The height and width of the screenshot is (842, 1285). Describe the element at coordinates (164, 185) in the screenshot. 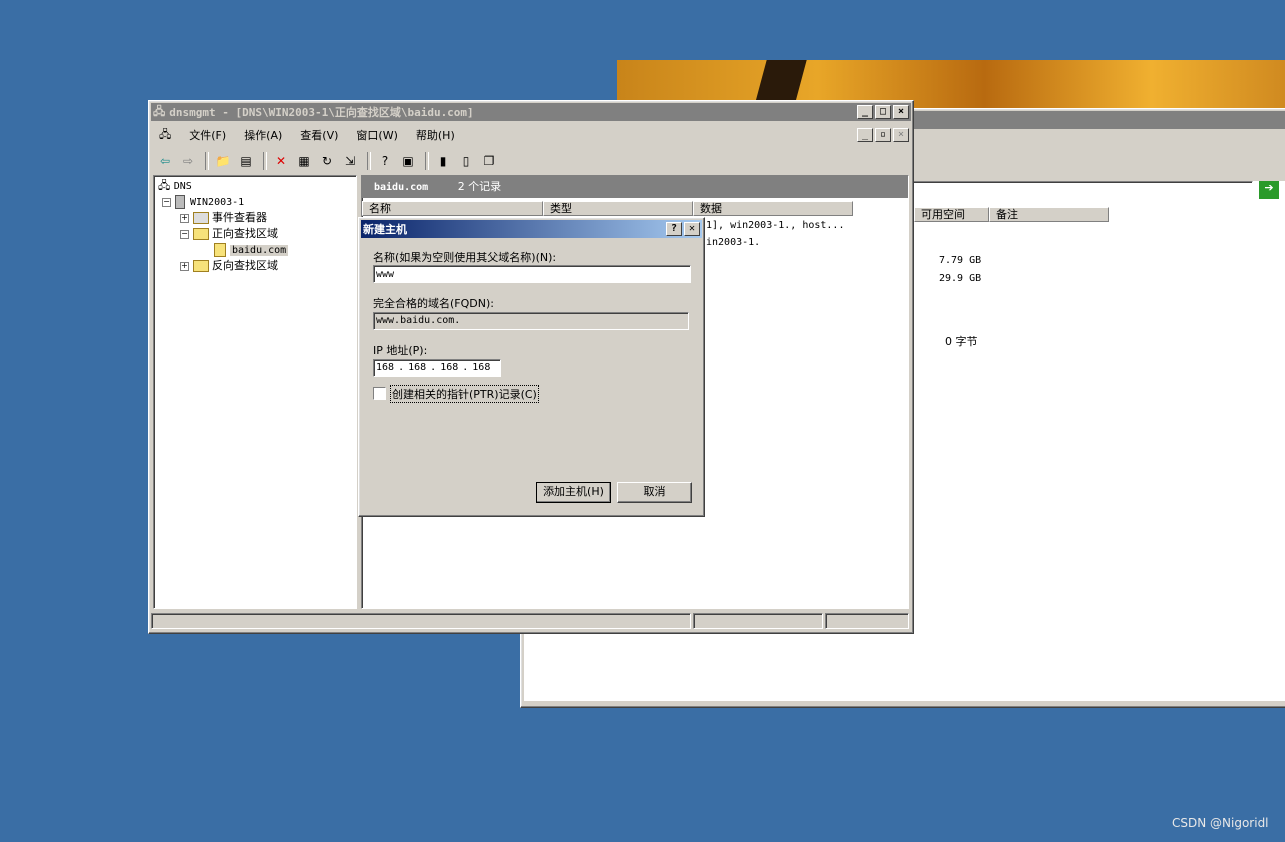

I see `dns-tree-icon: 🖧` at that location.